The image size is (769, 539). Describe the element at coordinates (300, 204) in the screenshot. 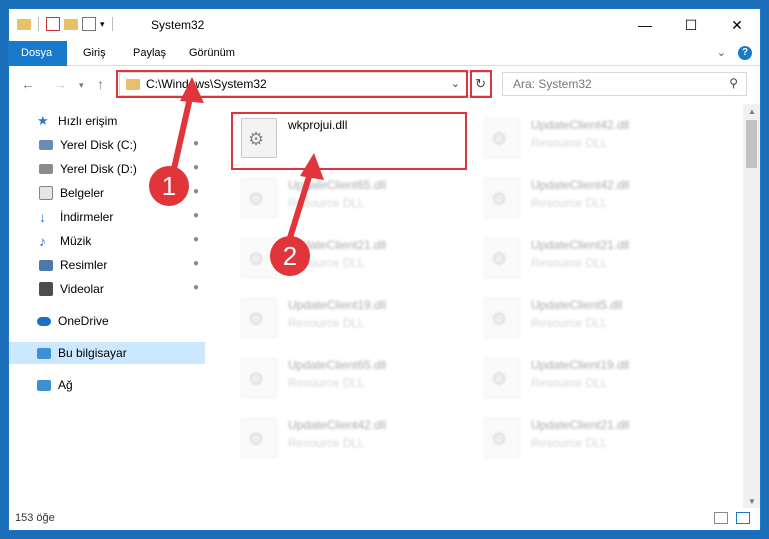

I see `arrow-2-shaft` at that location.